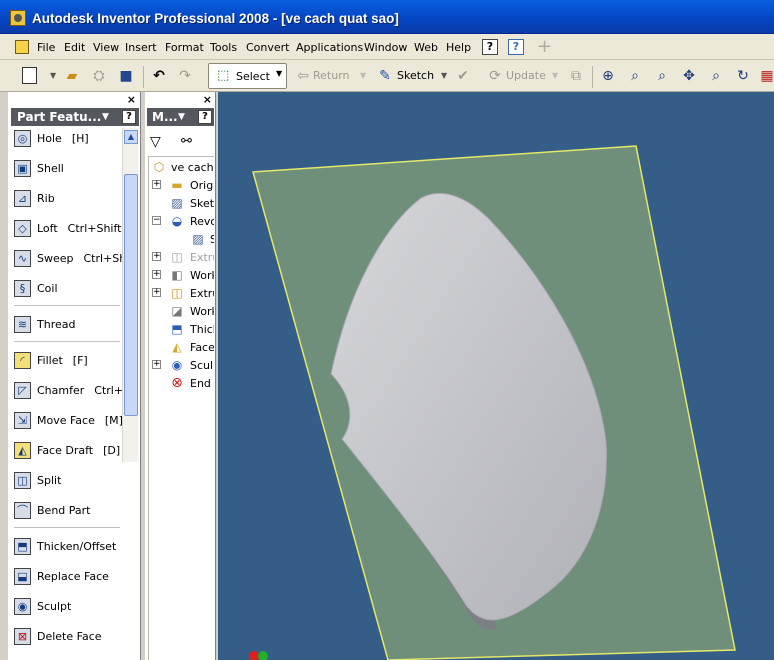 The image size is (774, 660). I want to click on menu-edit: Edit, so click(74, 47).